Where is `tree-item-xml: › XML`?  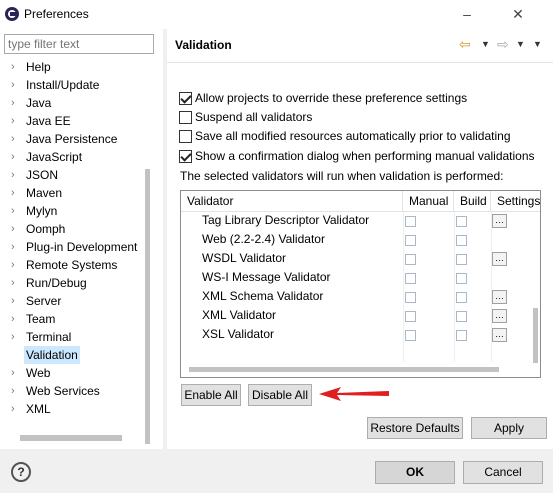
tree-item-xml: › XML is located at coordinates (75, 409).